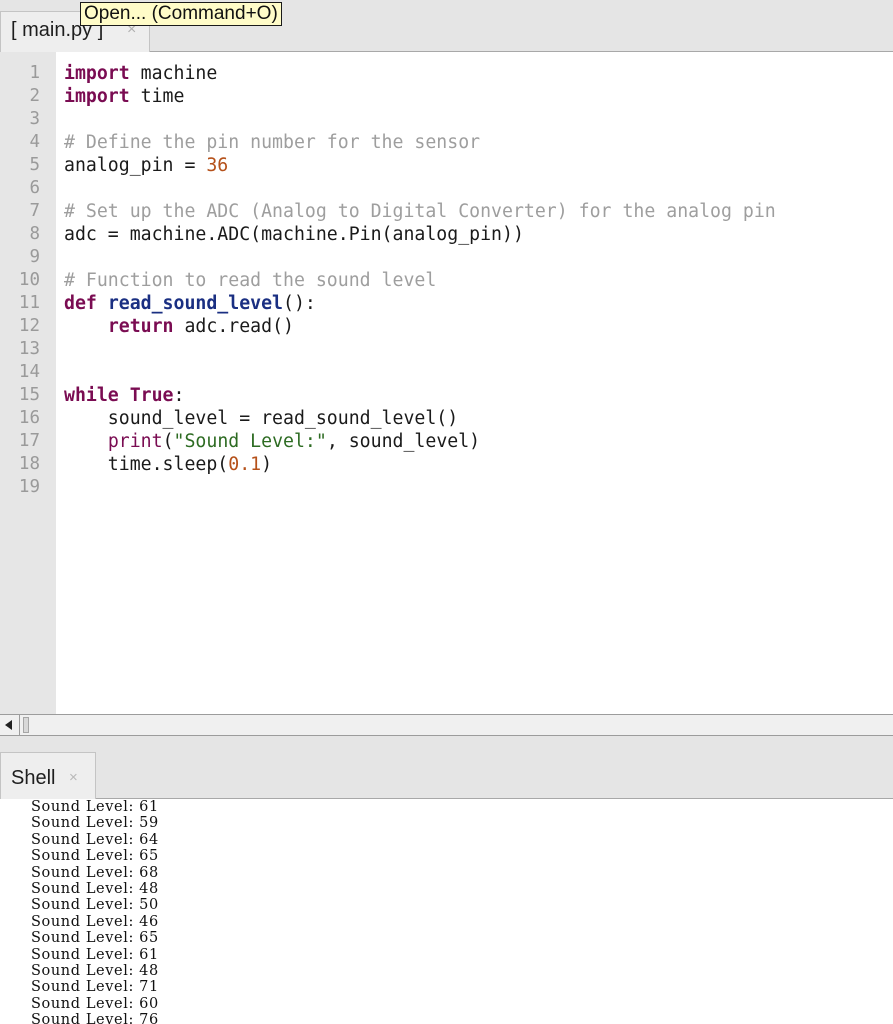 This screenshot has width=893, height=1024. I want to click on code-token: sound_level = read_sound_level(), so click(261, 418).